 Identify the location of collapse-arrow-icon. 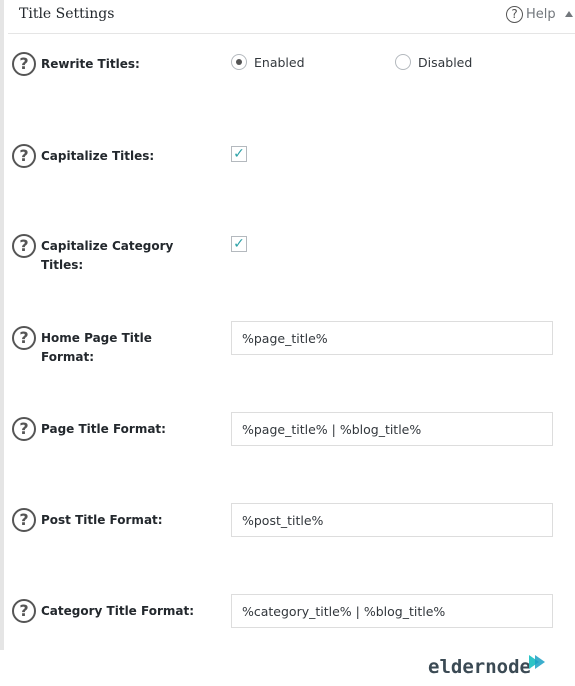
(569, 14).